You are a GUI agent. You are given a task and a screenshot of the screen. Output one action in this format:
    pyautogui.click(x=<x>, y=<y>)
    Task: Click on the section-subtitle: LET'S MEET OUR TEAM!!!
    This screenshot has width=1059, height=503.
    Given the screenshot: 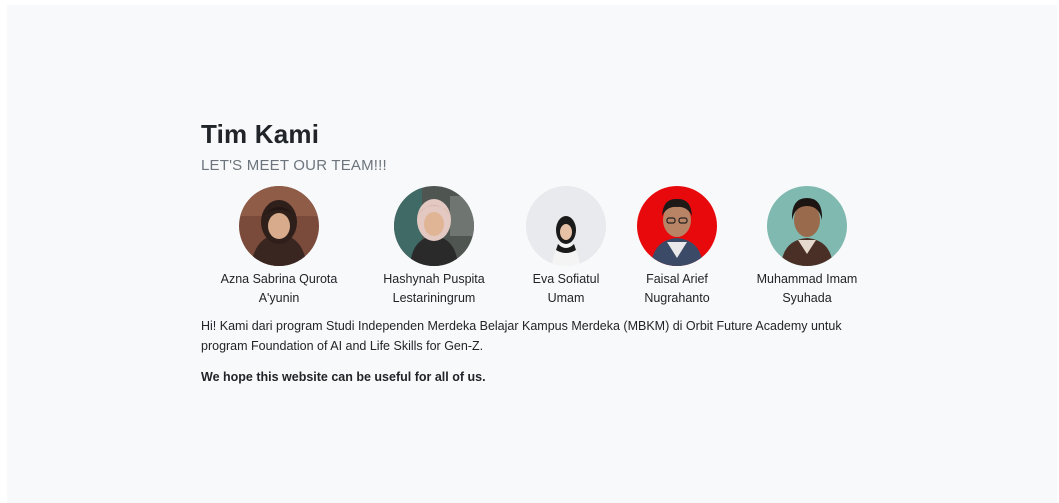 What is the action you would take?
    pyautogui.click(x=294, y=165)
    